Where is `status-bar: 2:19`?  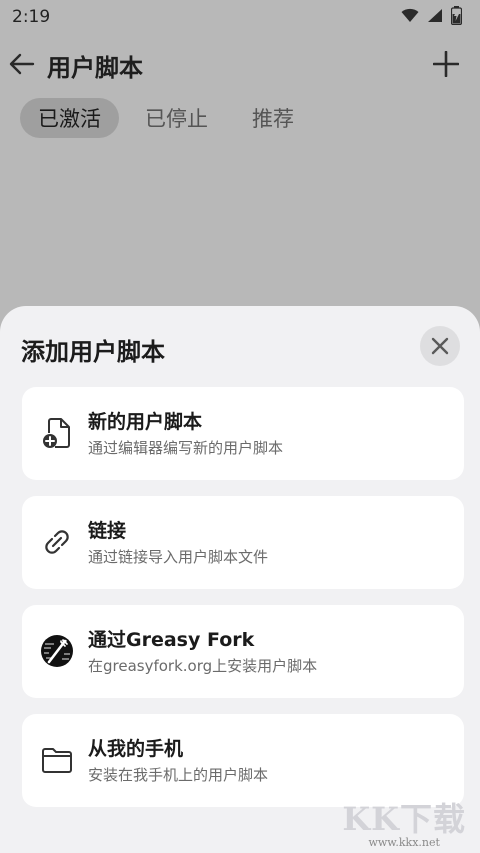
status-bar: 2:19 is located at coordinates (240, 17).